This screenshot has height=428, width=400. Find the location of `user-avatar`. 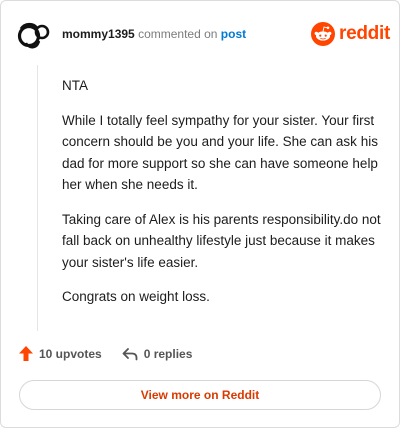

user-avatar is located at coordinates (34, 36).